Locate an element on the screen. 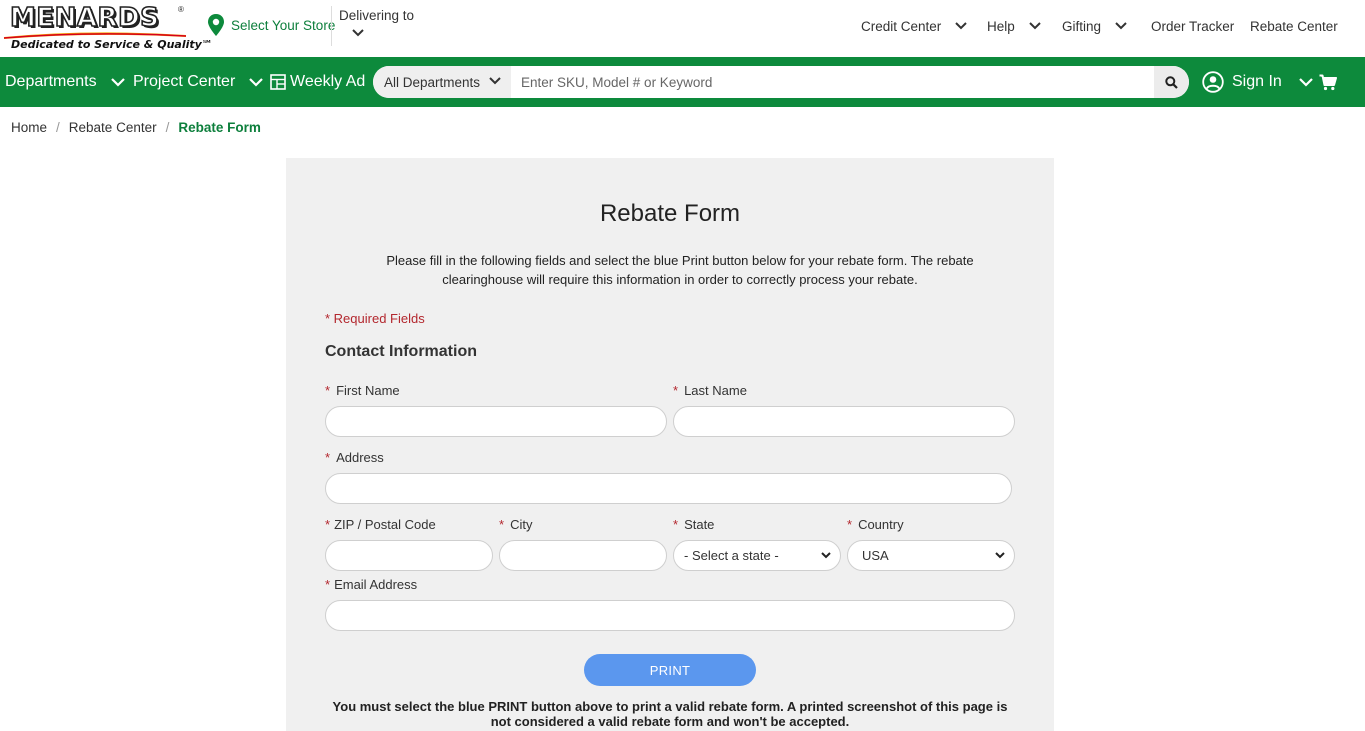  first-name-label-text: First Name is located at coordinates (368, 390).